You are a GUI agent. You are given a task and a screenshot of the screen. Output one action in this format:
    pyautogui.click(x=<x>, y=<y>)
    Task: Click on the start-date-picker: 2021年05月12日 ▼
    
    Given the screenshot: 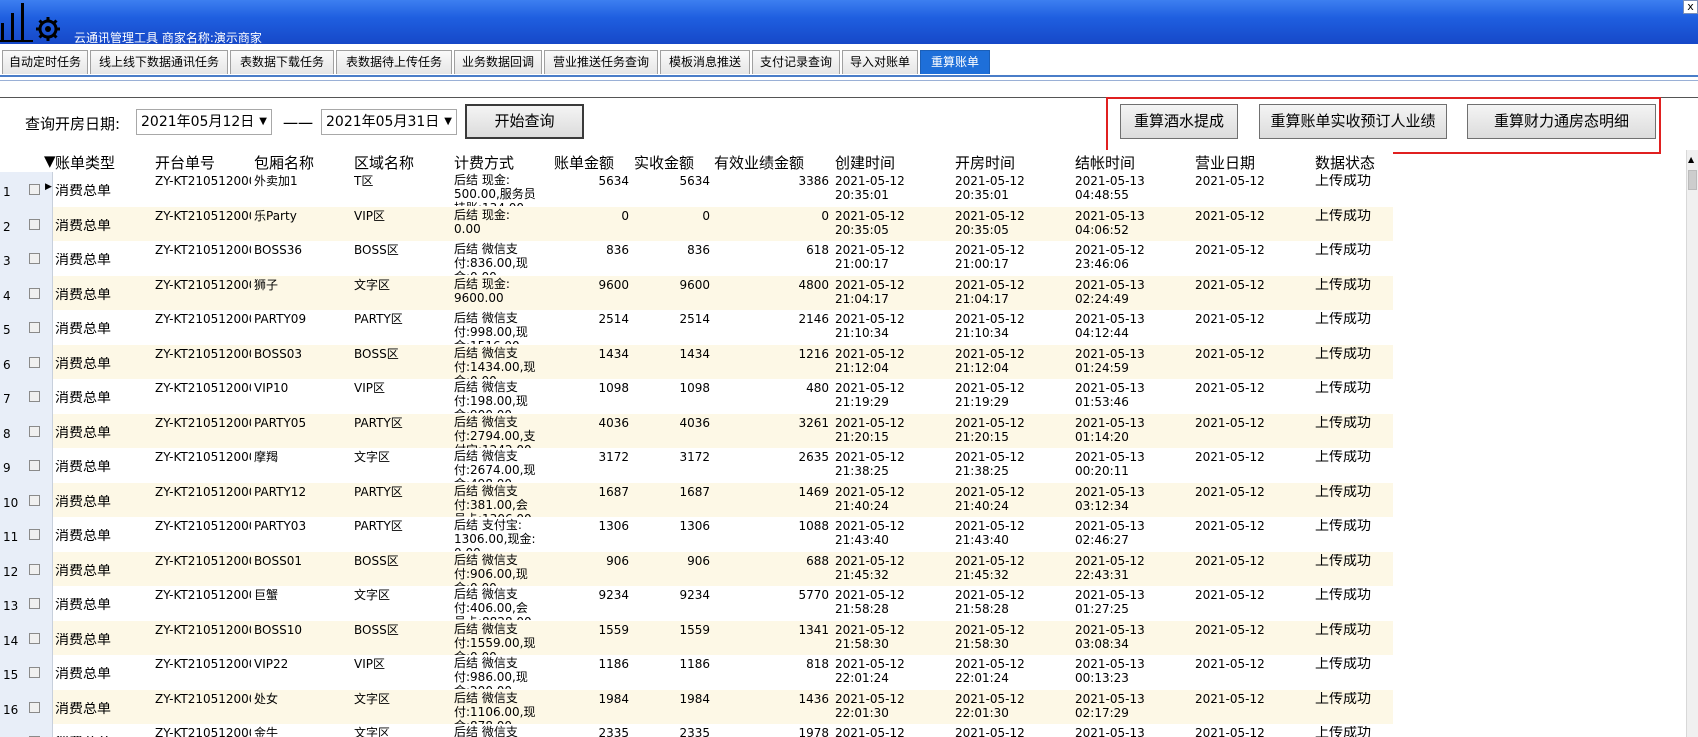 What is the action you would take?
    pyautogui.click(x=204, y=122)
    